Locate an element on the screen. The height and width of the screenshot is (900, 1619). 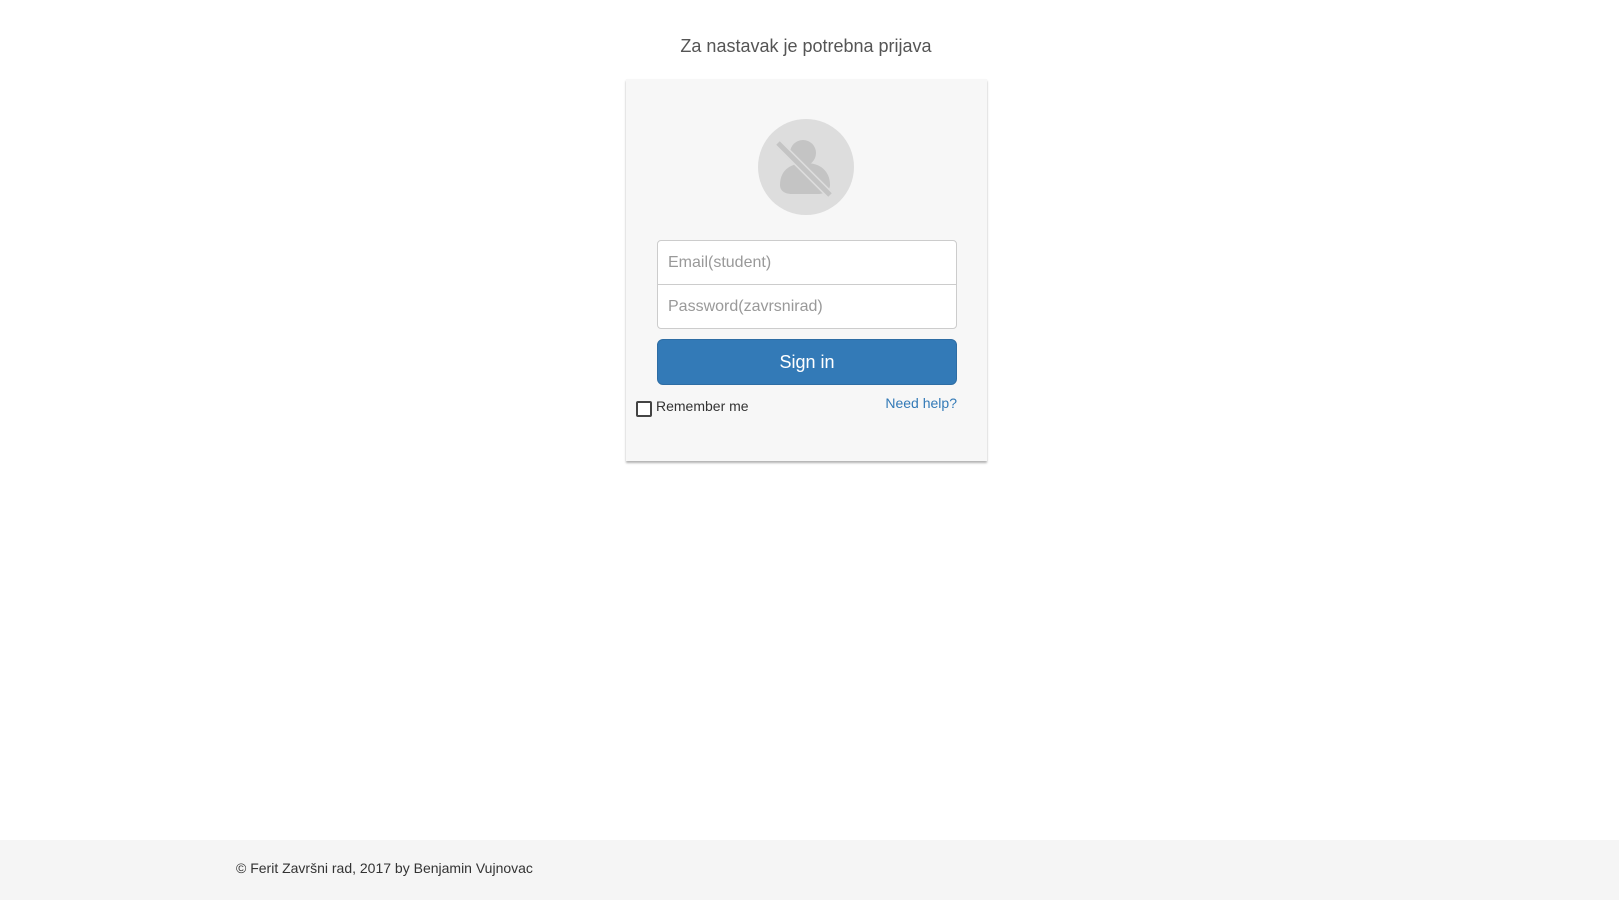
page-title: Za nastavak je potrebna prijava is located at coordinates (806, 46).